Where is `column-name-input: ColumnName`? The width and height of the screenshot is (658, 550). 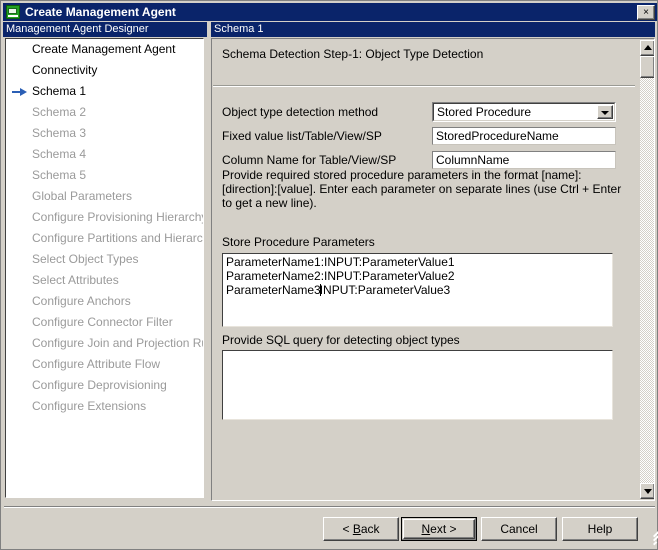
column-name-input: ColumnName is located at coordinates (524, 160).